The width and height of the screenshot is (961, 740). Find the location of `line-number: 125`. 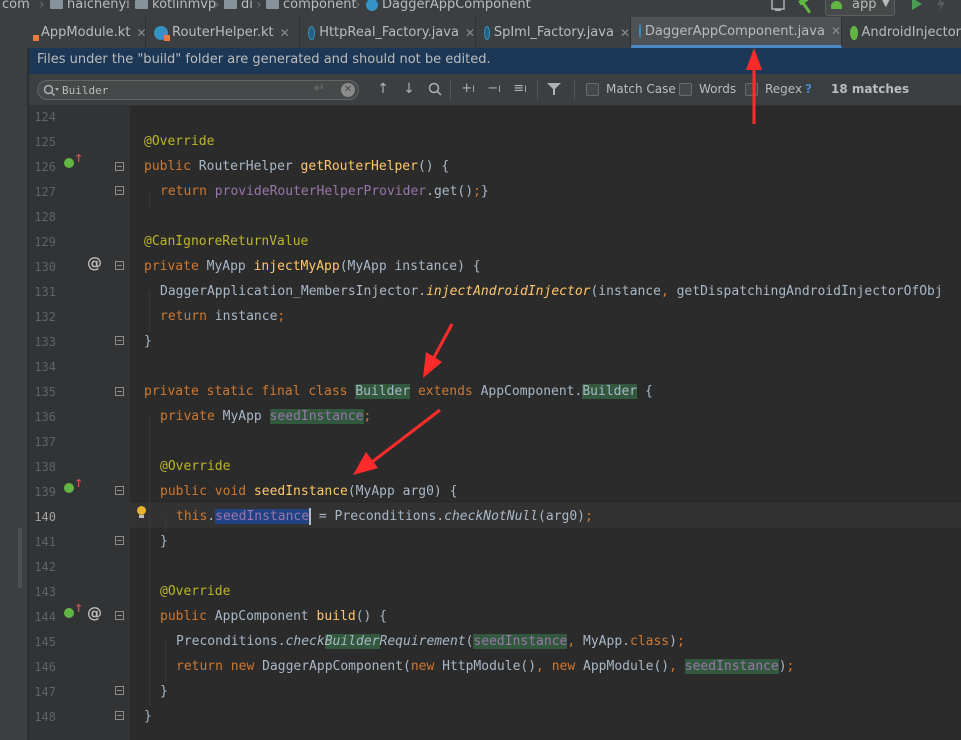

line-number: 125 is located at coordinates (45, 142).